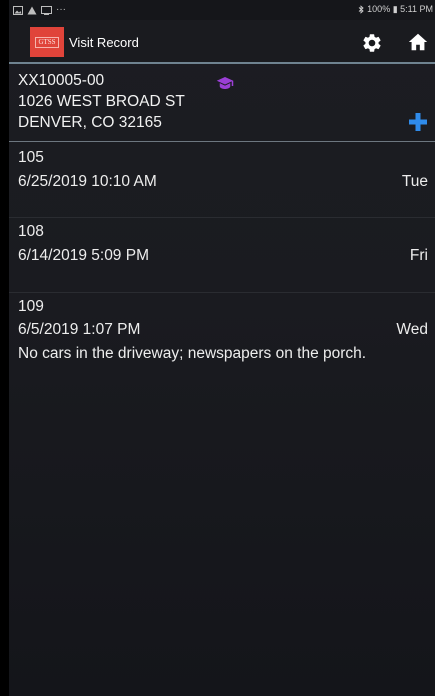  I want to click on page-title: Visit Record, so click(104, 42).